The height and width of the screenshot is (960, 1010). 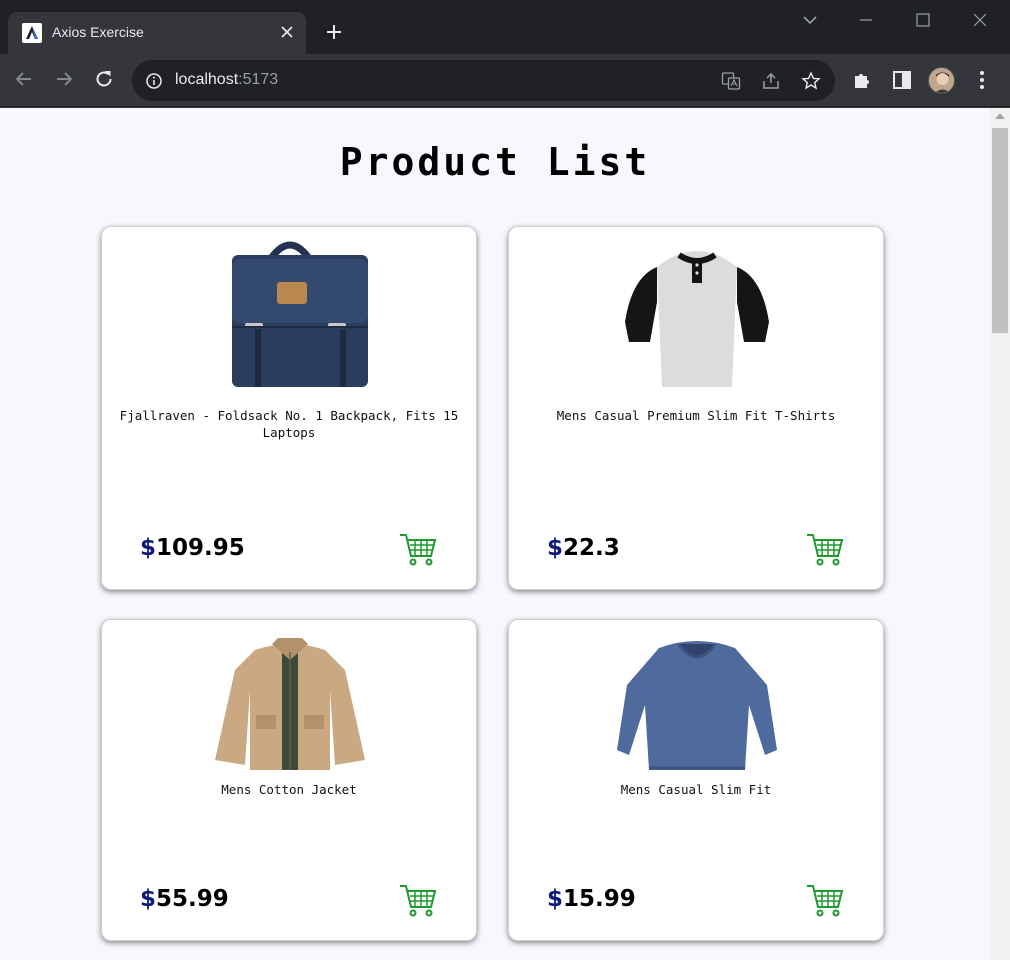 I want to click on vite-favicon-icon, so click(x=32, y=33).